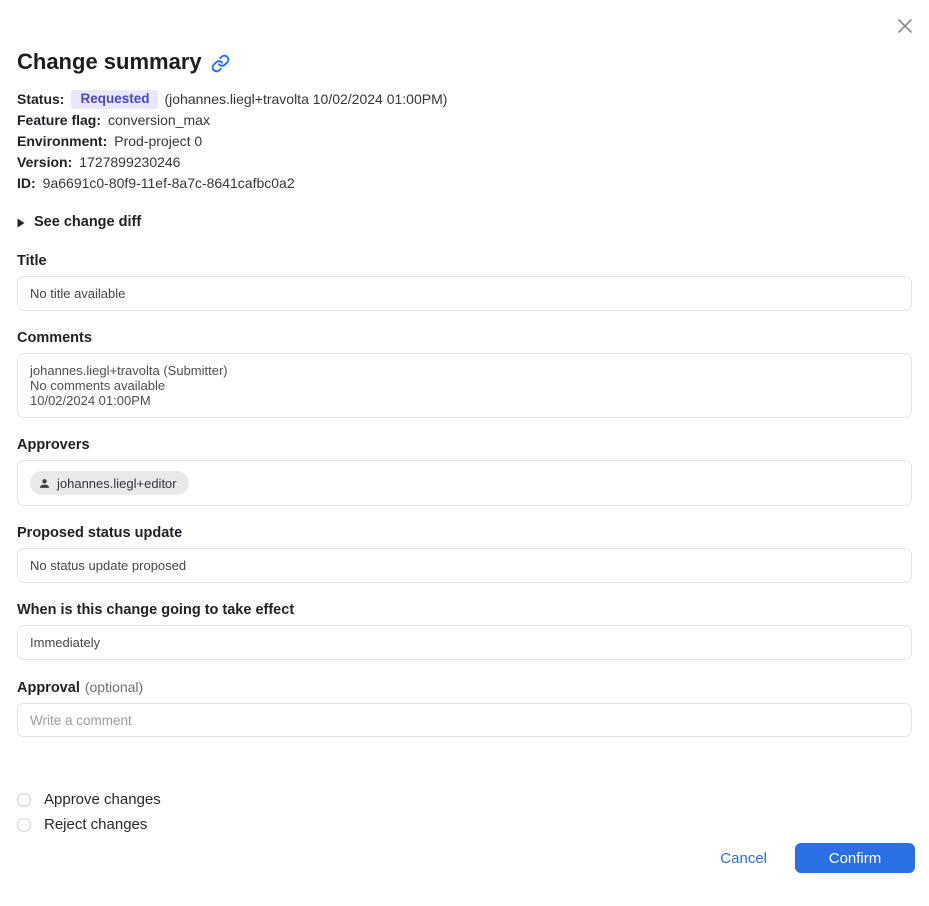 Image resolution: width=929 pixels, height=906 pixels. I want to click on version-row: Version: 1727899230246, so click(464, 162).